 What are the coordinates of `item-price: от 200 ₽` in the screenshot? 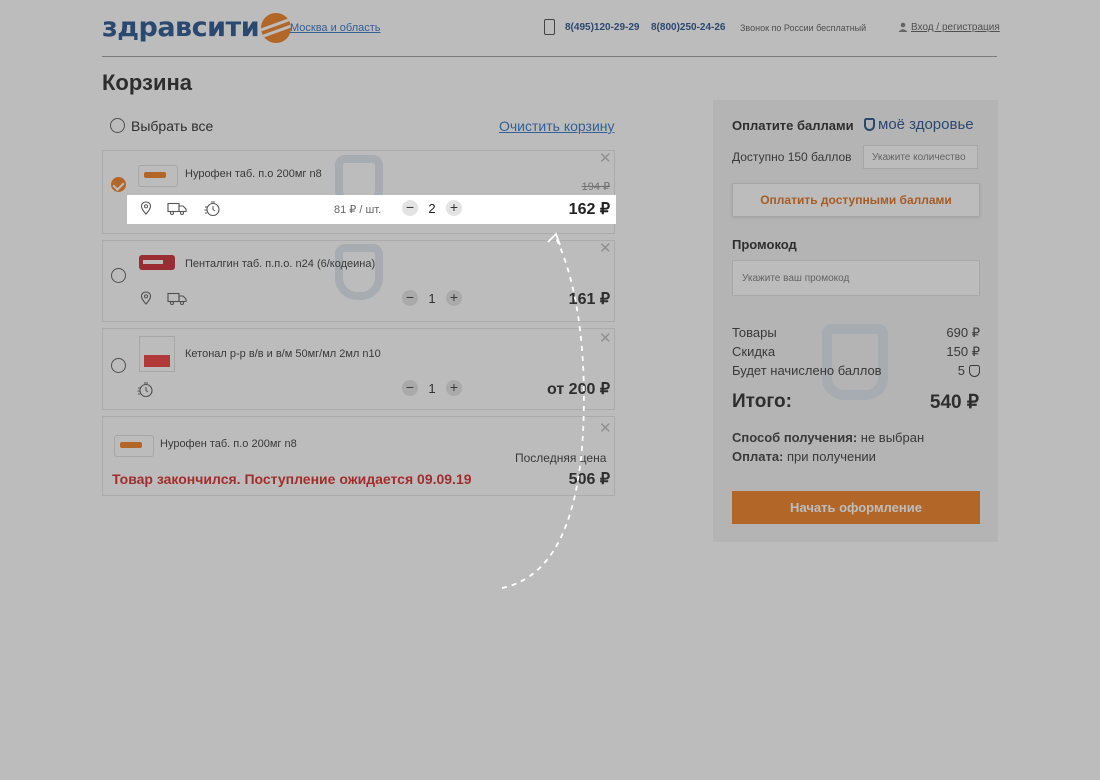 It's located at (578, 389).